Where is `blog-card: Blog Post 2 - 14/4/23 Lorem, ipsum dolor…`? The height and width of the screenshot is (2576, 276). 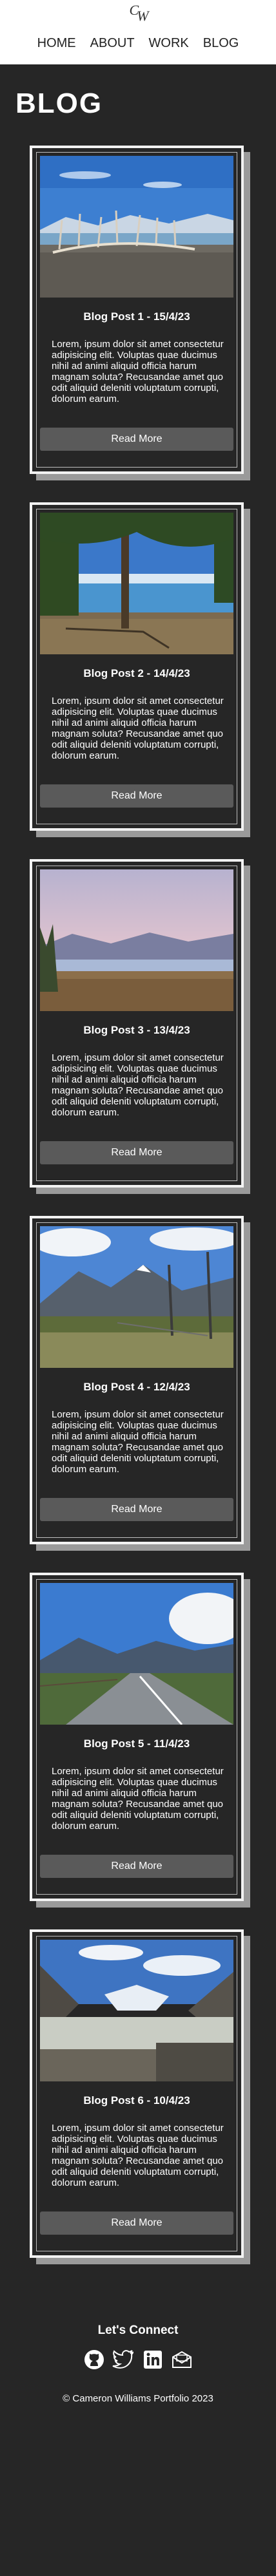 blog-card: Blog Post 2 - 14/4/23 Lorem, ipsum dolor… is located at coordinates (137, 666).